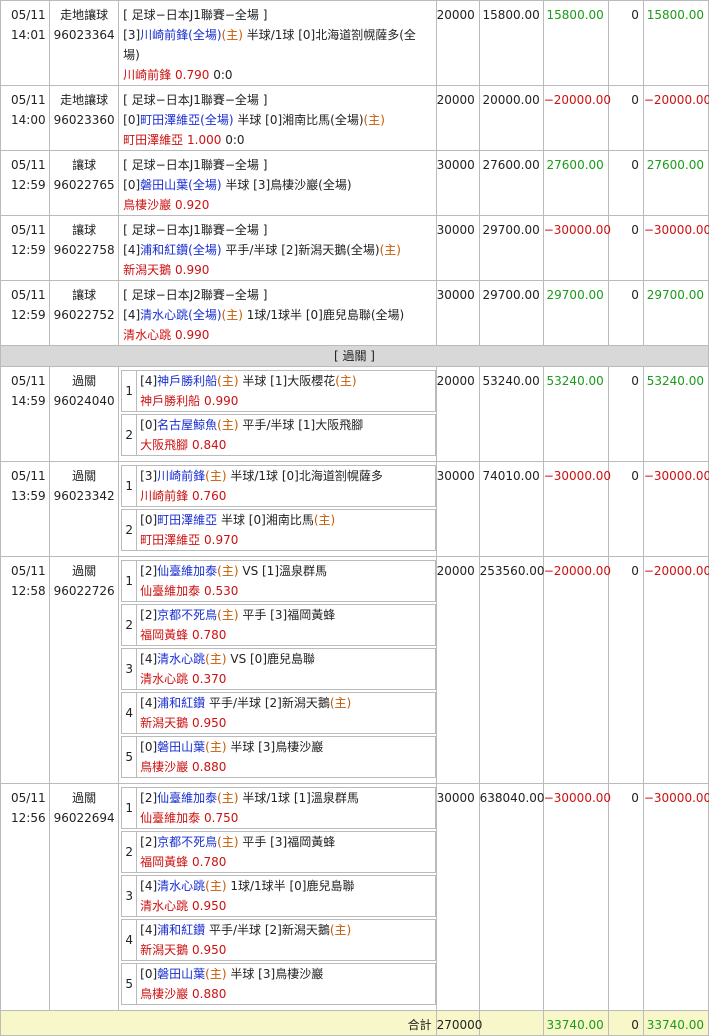 This screenshot has height=1036, width=709. Describe the element at coordinates (187, 520) in the screenshot. I see `team-home: 町田澤維亞` at that location.